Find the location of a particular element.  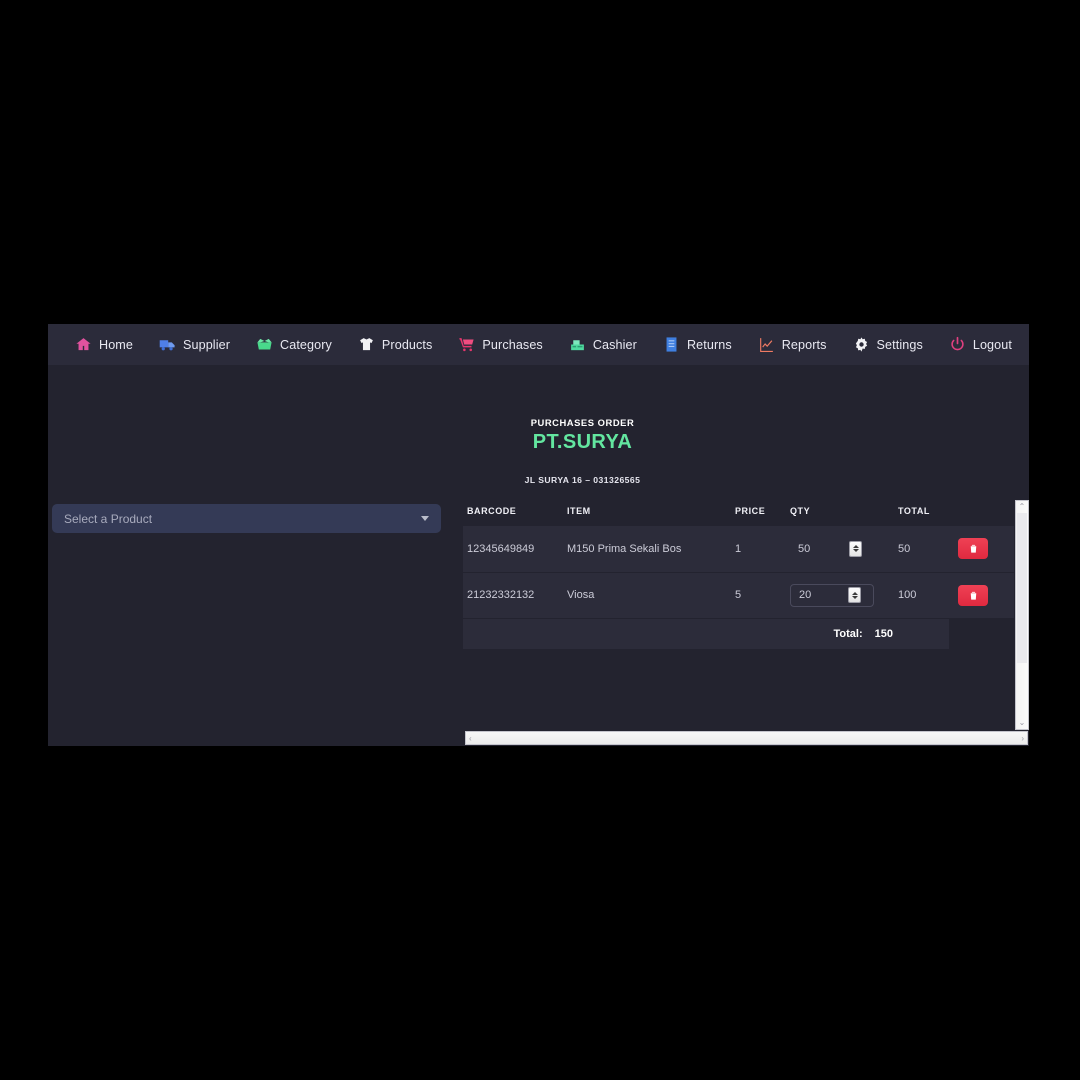

cell-price: 5 is located at coordinates (738, 595).